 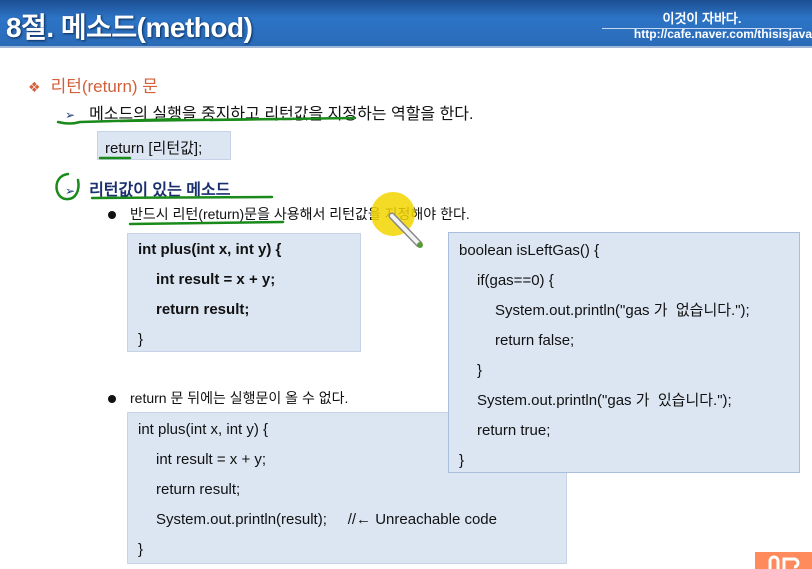 What do you see at coordinates (67, 186) in the screenshot?
I see `annotation-circle` at bounding box center [67, 186].